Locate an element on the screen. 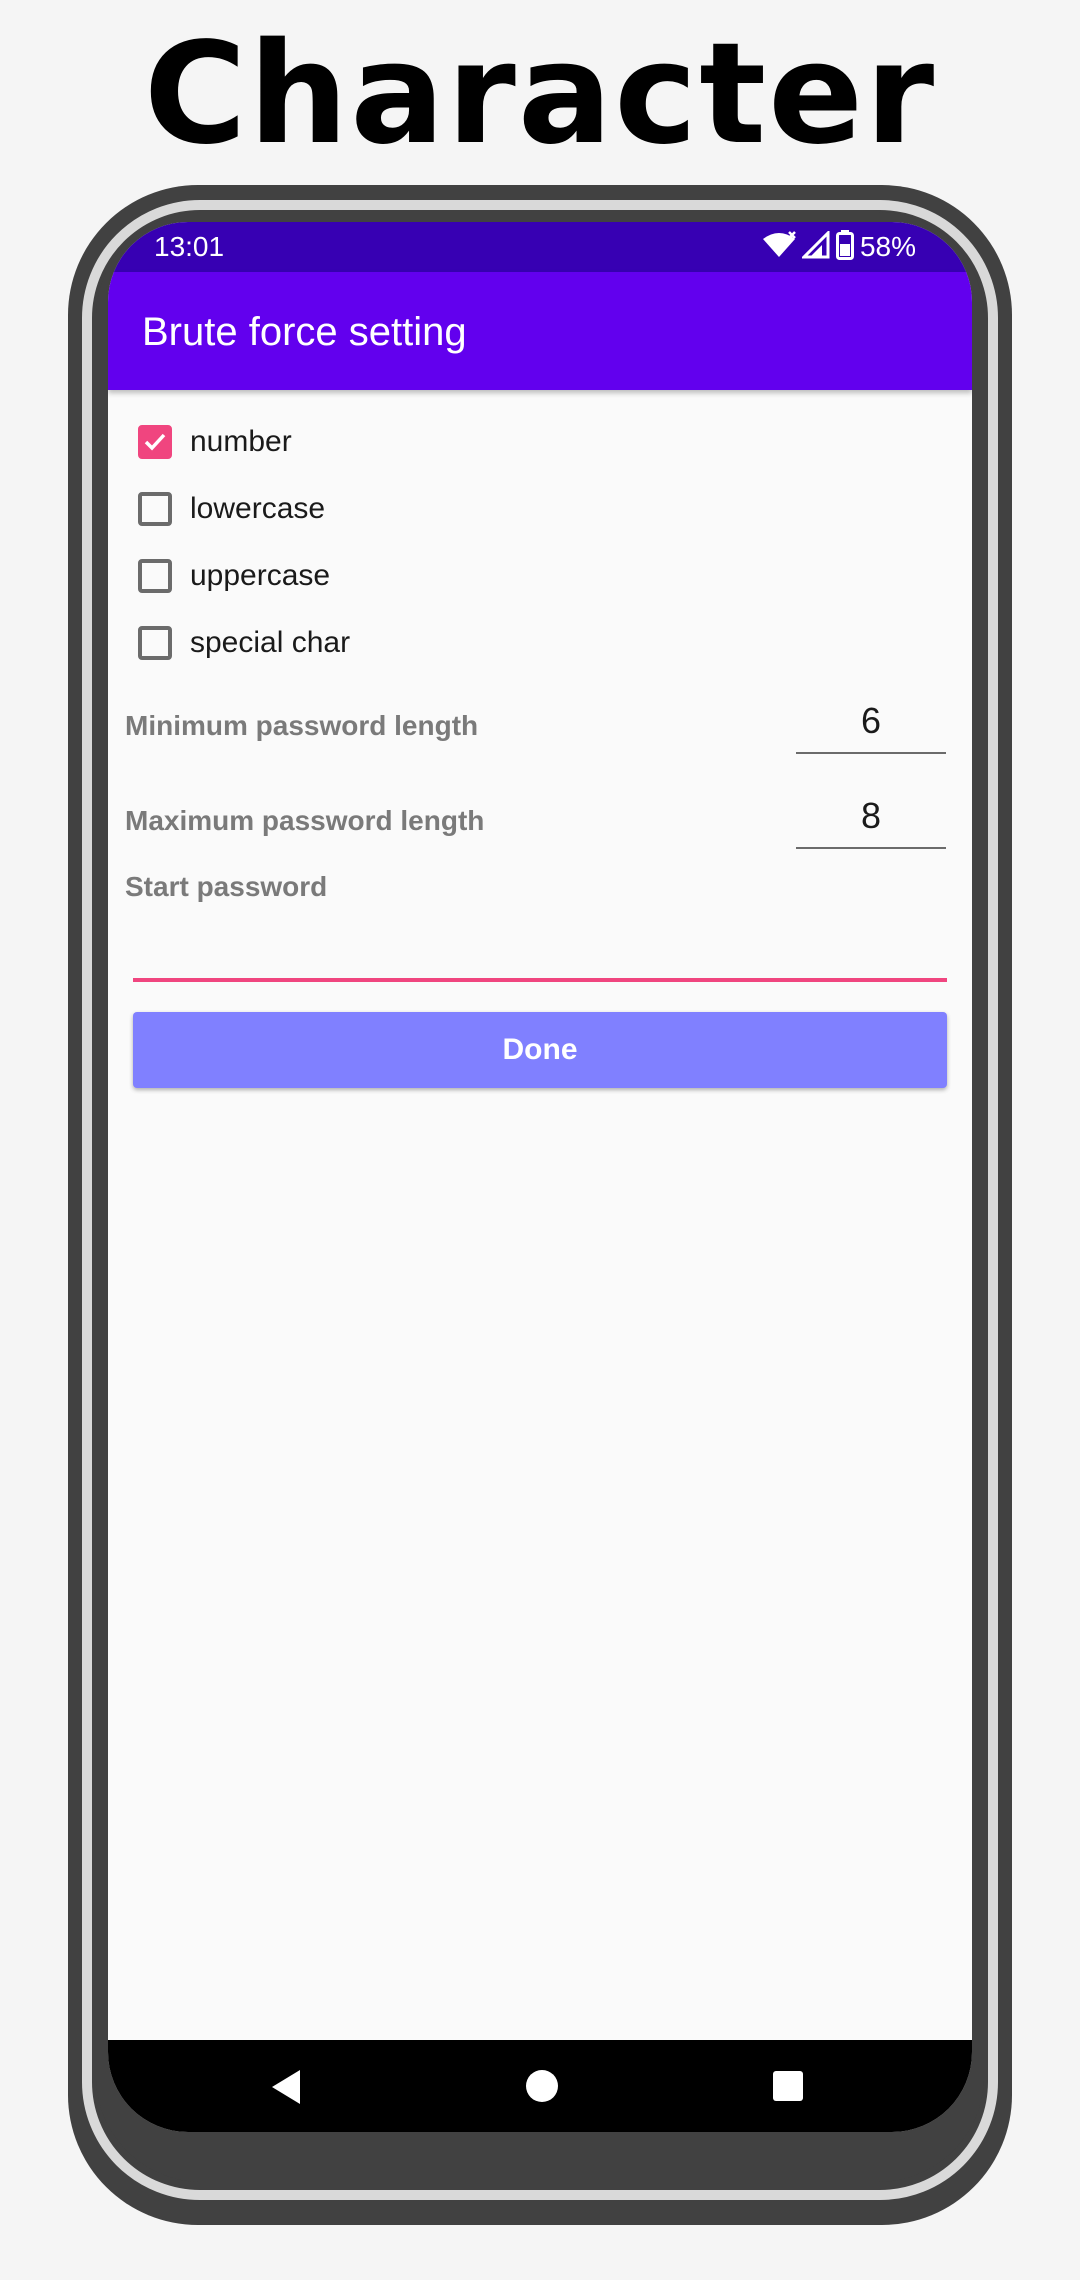 This screenshot has height=2280, width=1080. checkbox-number: number is located at coordinates (215, 442).